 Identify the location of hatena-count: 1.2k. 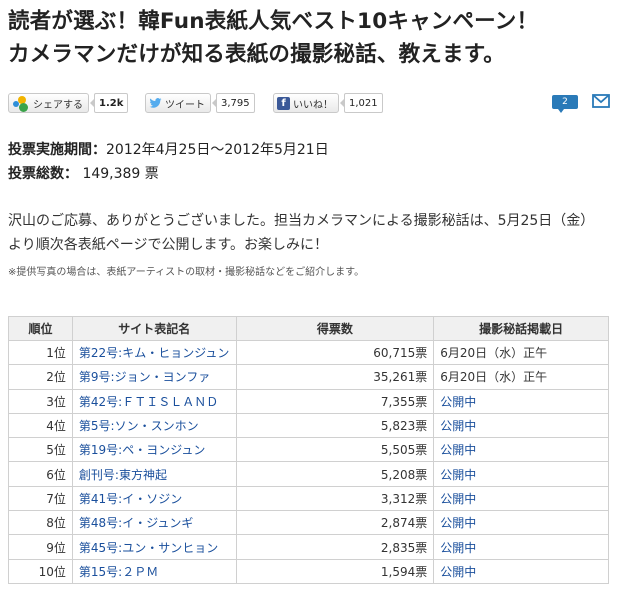
(109, 103).